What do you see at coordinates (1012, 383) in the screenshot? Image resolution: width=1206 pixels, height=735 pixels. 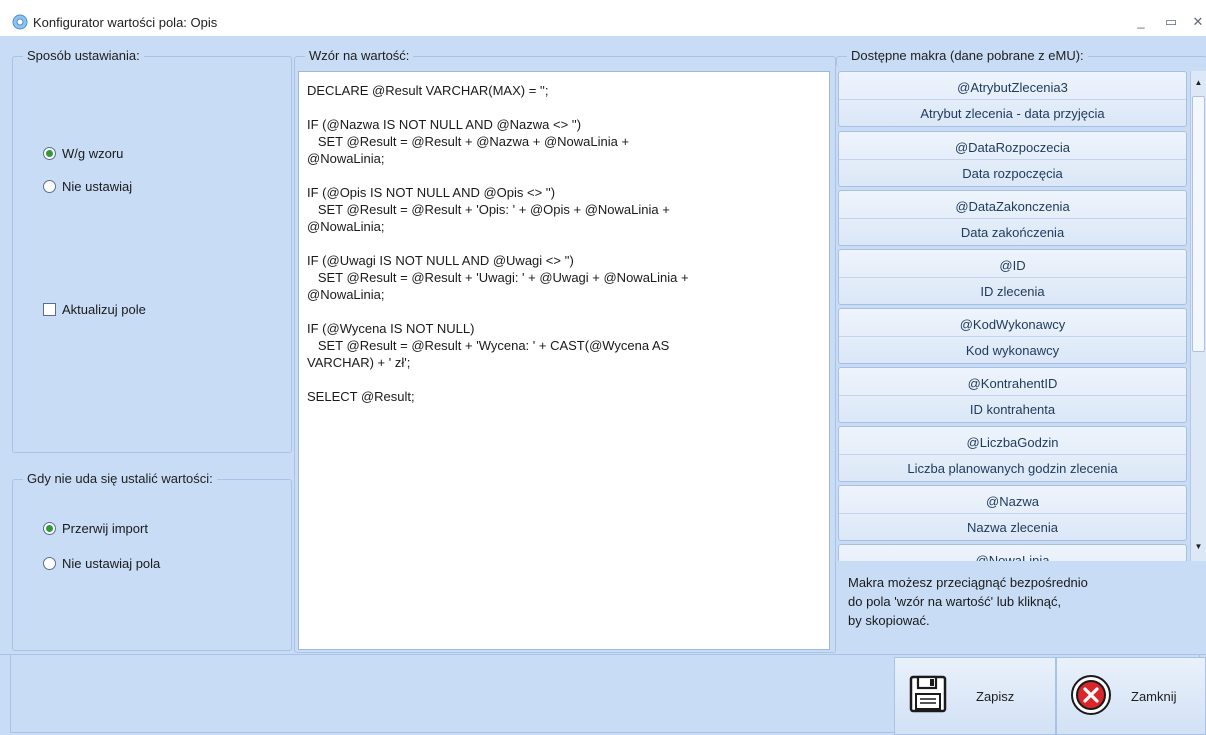 I see `macro-name: @KontrahentID` at bounding box center [1012, 383].